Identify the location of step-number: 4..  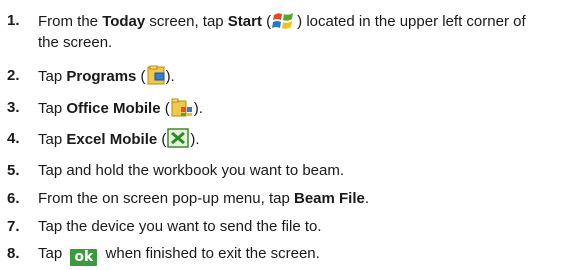
(13, 138).